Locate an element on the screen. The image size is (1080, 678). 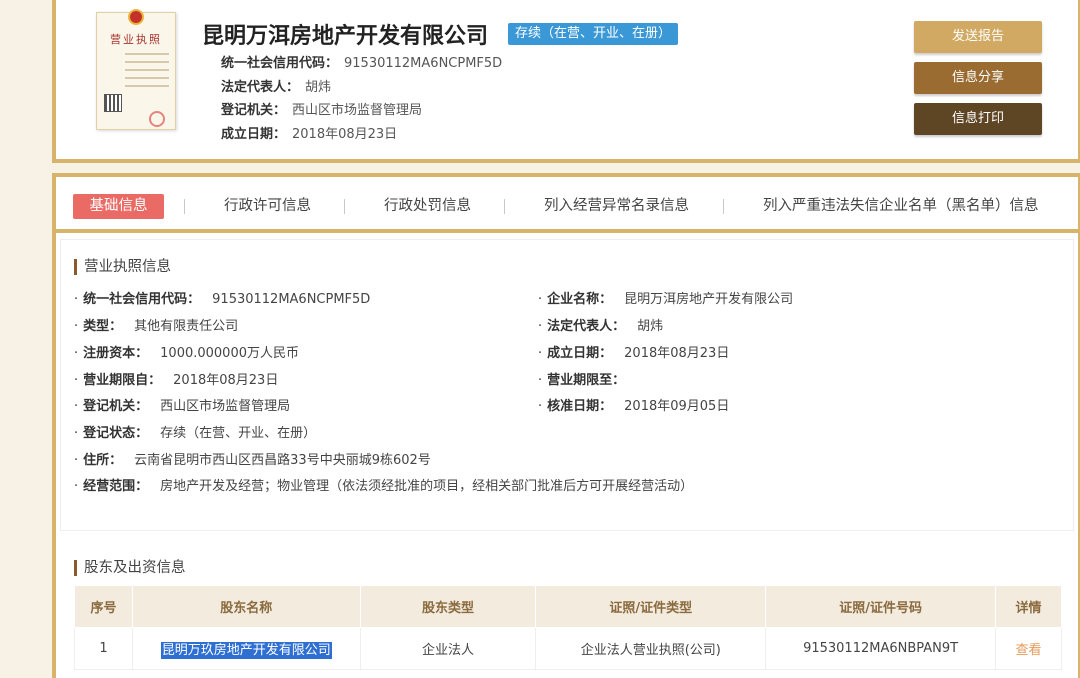
column-header-index: 序号 is located at coordinates (103, 606).